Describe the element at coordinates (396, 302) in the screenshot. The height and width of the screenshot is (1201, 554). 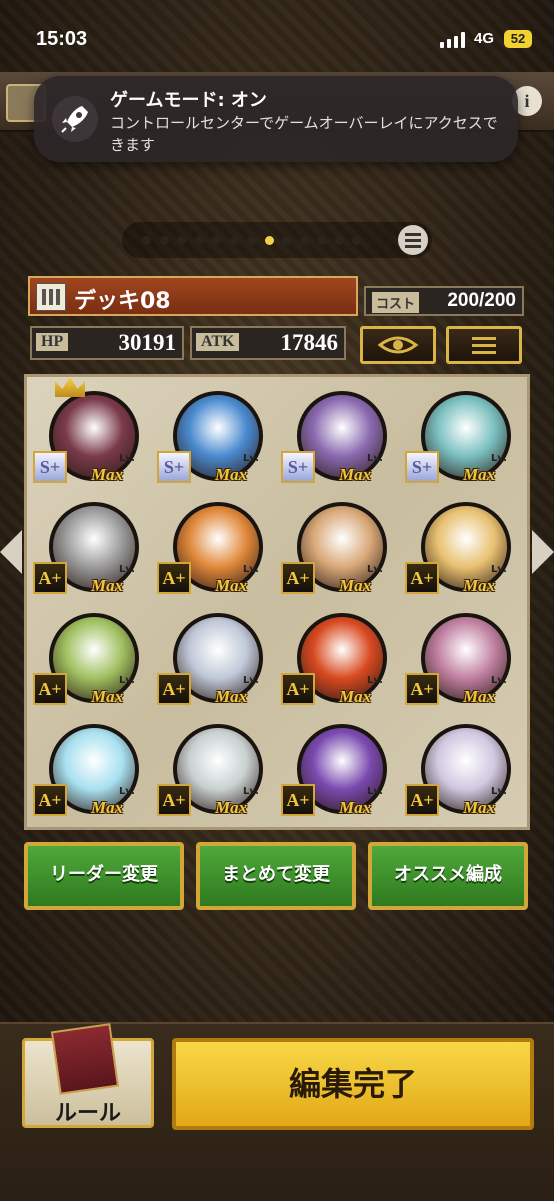
I see `cost-label: コスト` at that location.